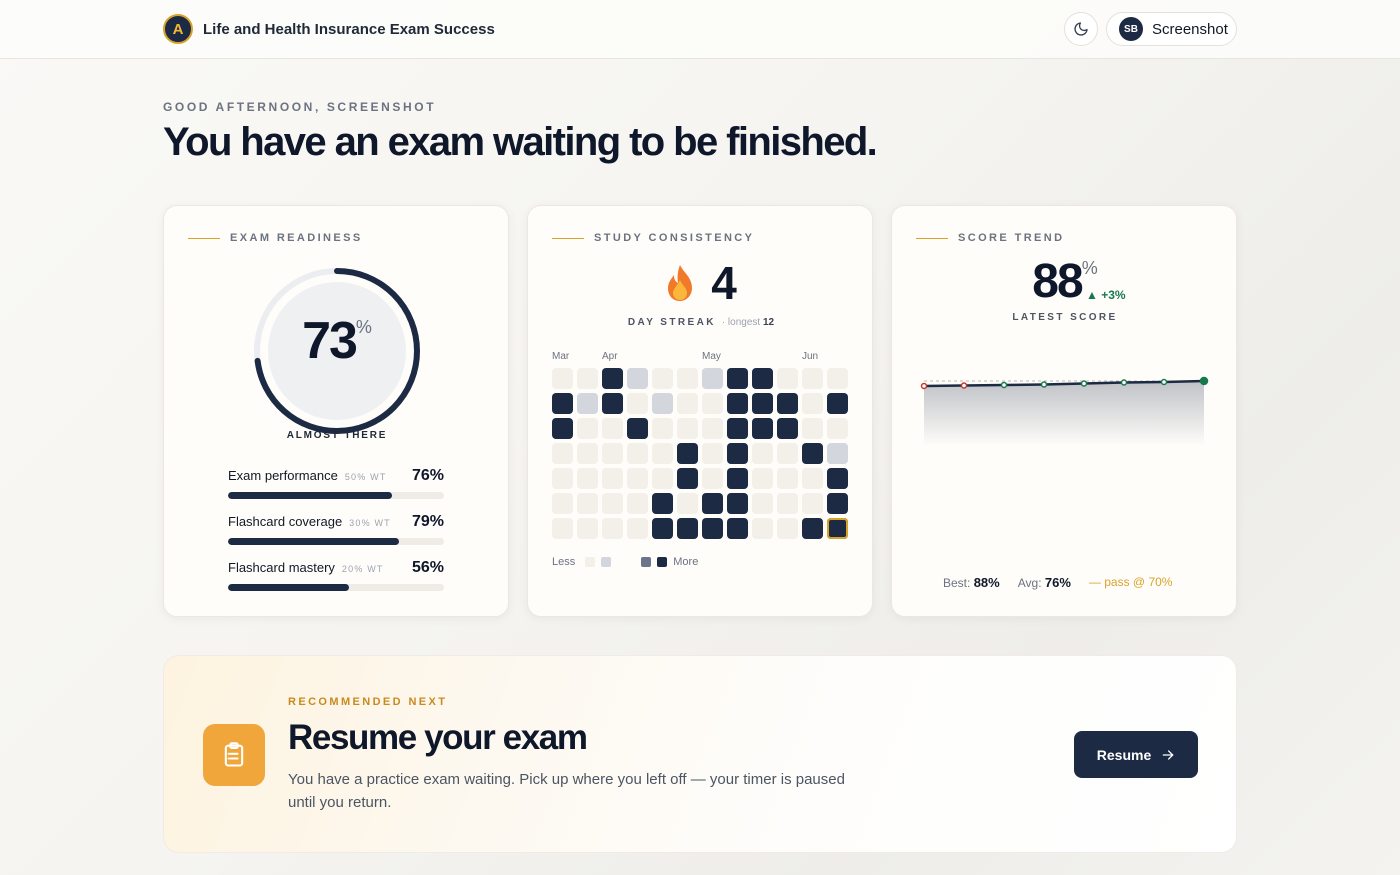  I want to click on heatmap-legend: Less More, so click(625, 562).